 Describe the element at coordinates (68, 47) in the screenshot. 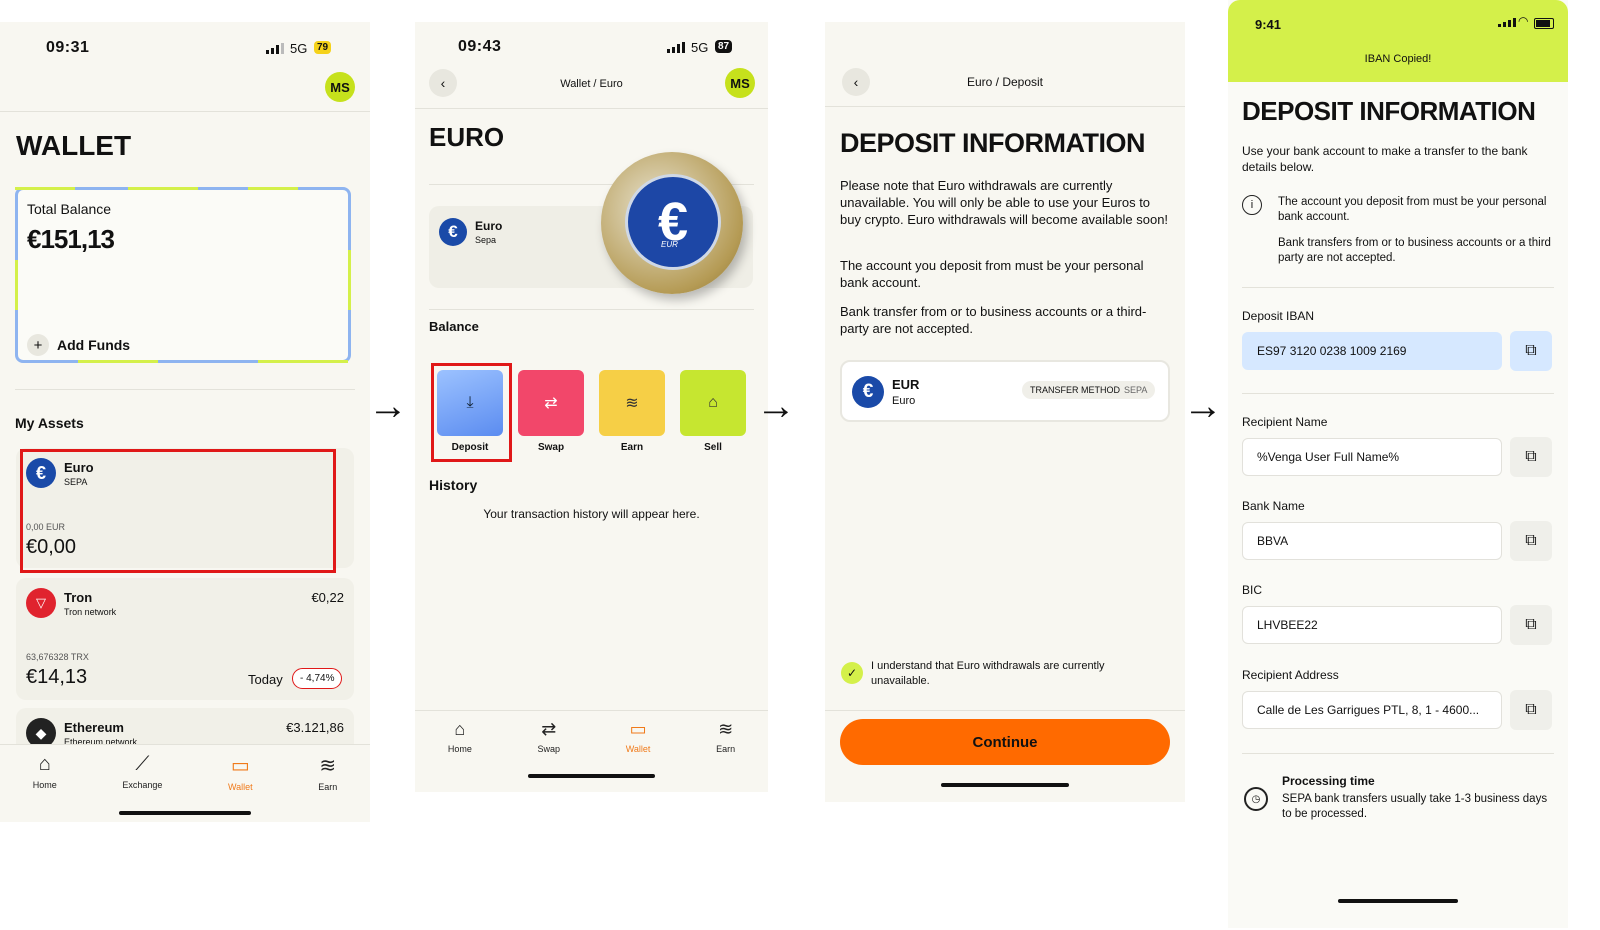

I see `status-time: 09:31` at that location.